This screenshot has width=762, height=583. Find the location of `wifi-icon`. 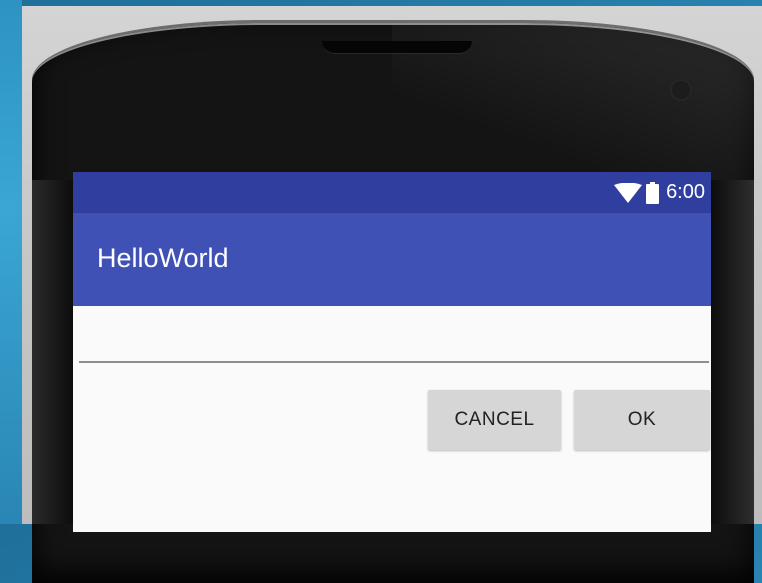

wifi-icon is located at coordinates (628, 192).